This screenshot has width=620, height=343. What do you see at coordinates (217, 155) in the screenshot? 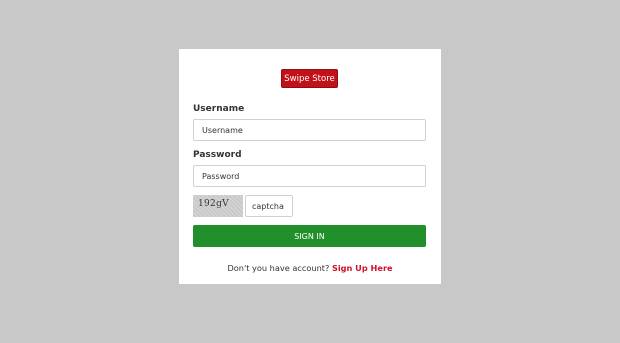
I see `password-label: Password` at bounding box center [217, 155].